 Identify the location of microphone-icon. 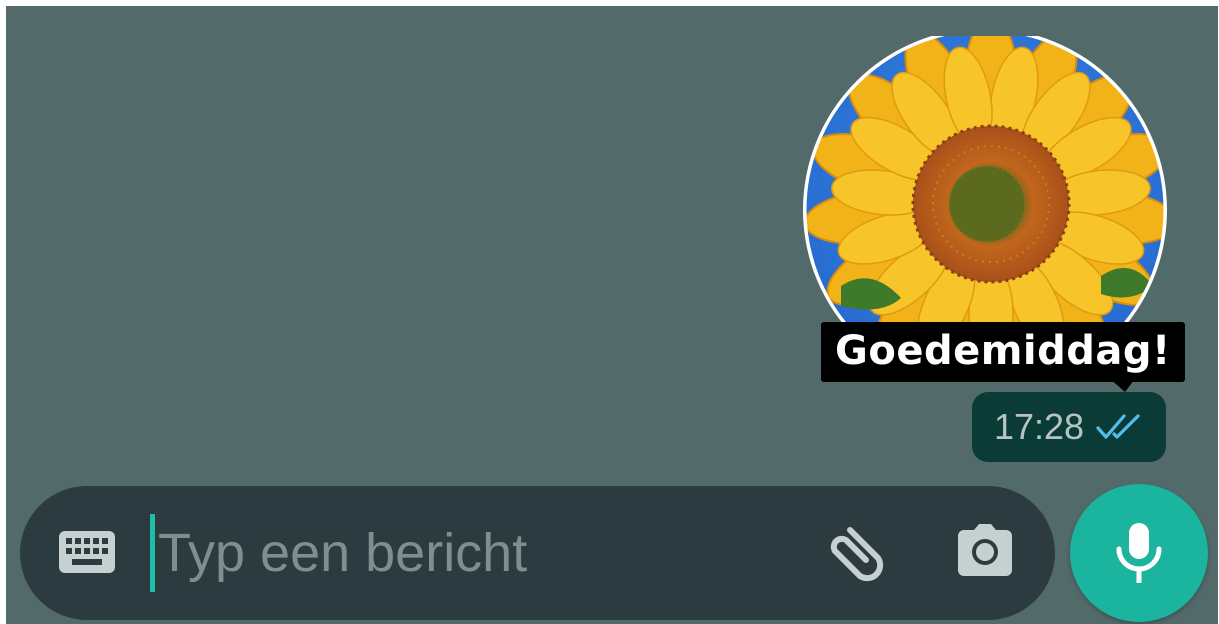
(1139, 553).